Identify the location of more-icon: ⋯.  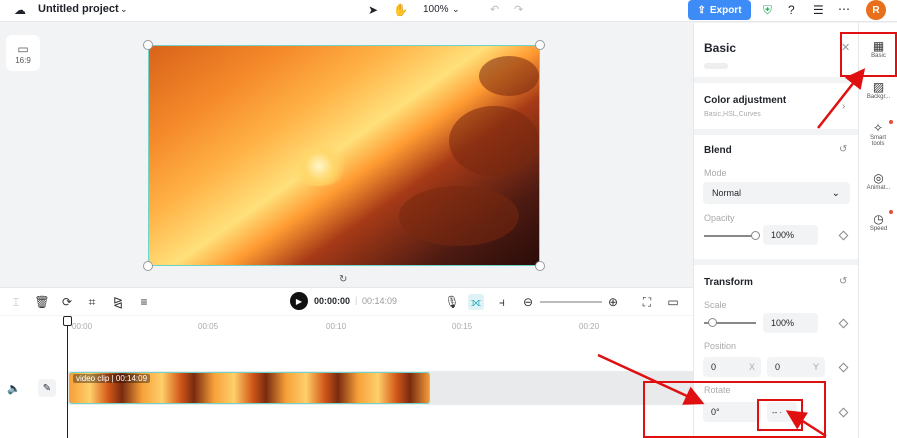
(844, 9).